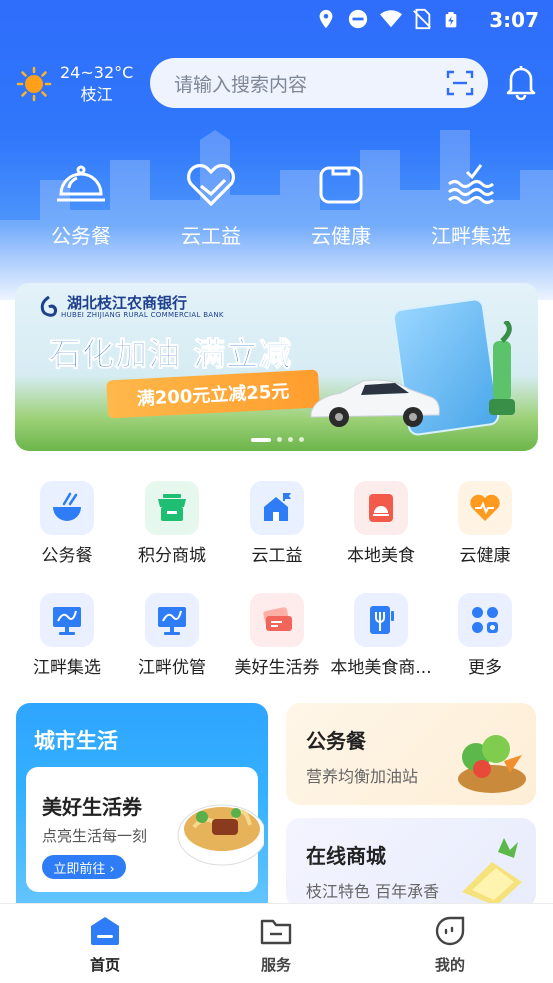 Image resolution: width=553 pixels, height=983 pixels. What do you see at coordinates (362, 776) in the screenshot?
I see `official-dining-subtitle: 营养均衡加油站` at bounding box center [362, 776].